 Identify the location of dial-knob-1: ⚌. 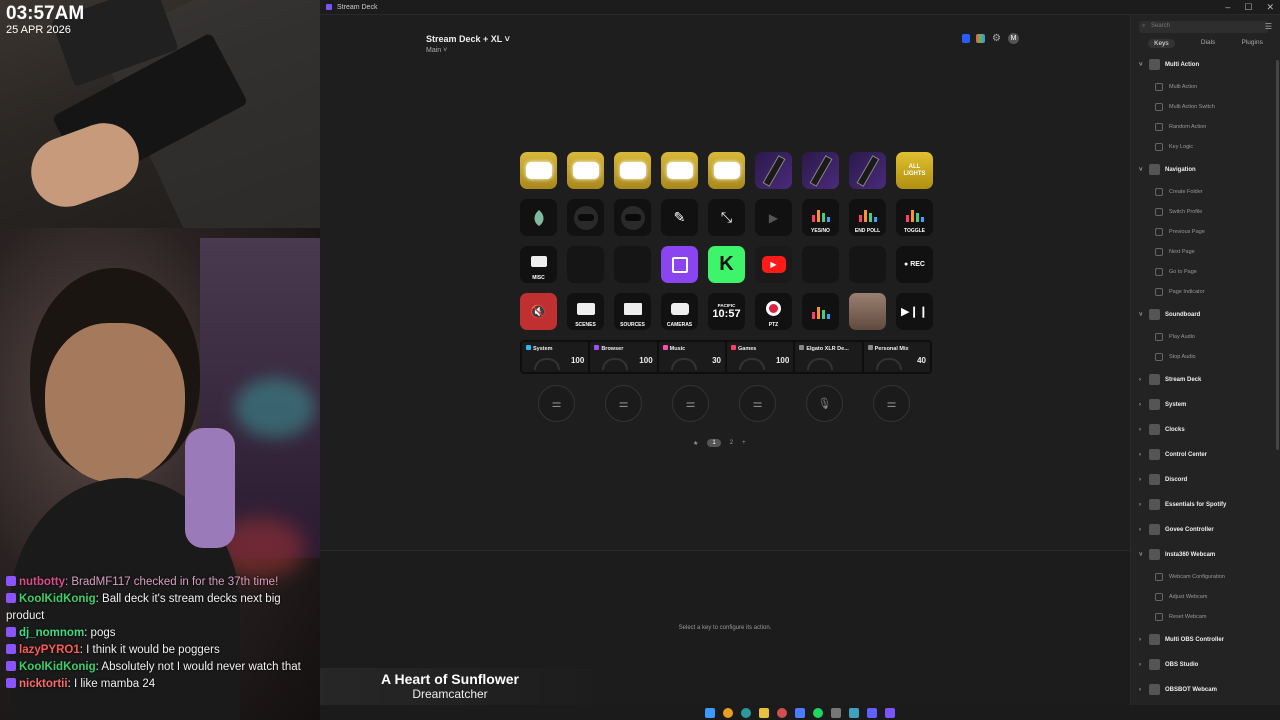
(556, 403).